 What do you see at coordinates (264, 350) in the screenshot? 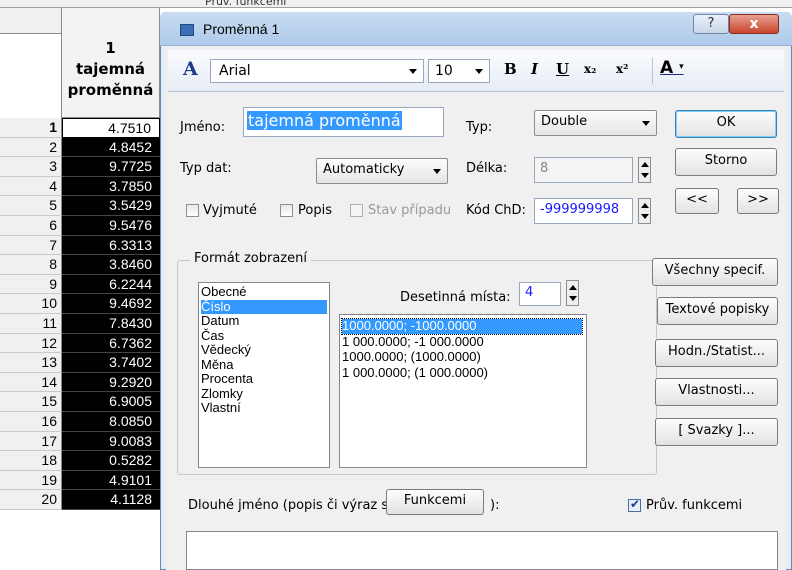
I see `list-item: Vědecký` at bounding box center [264, 350].